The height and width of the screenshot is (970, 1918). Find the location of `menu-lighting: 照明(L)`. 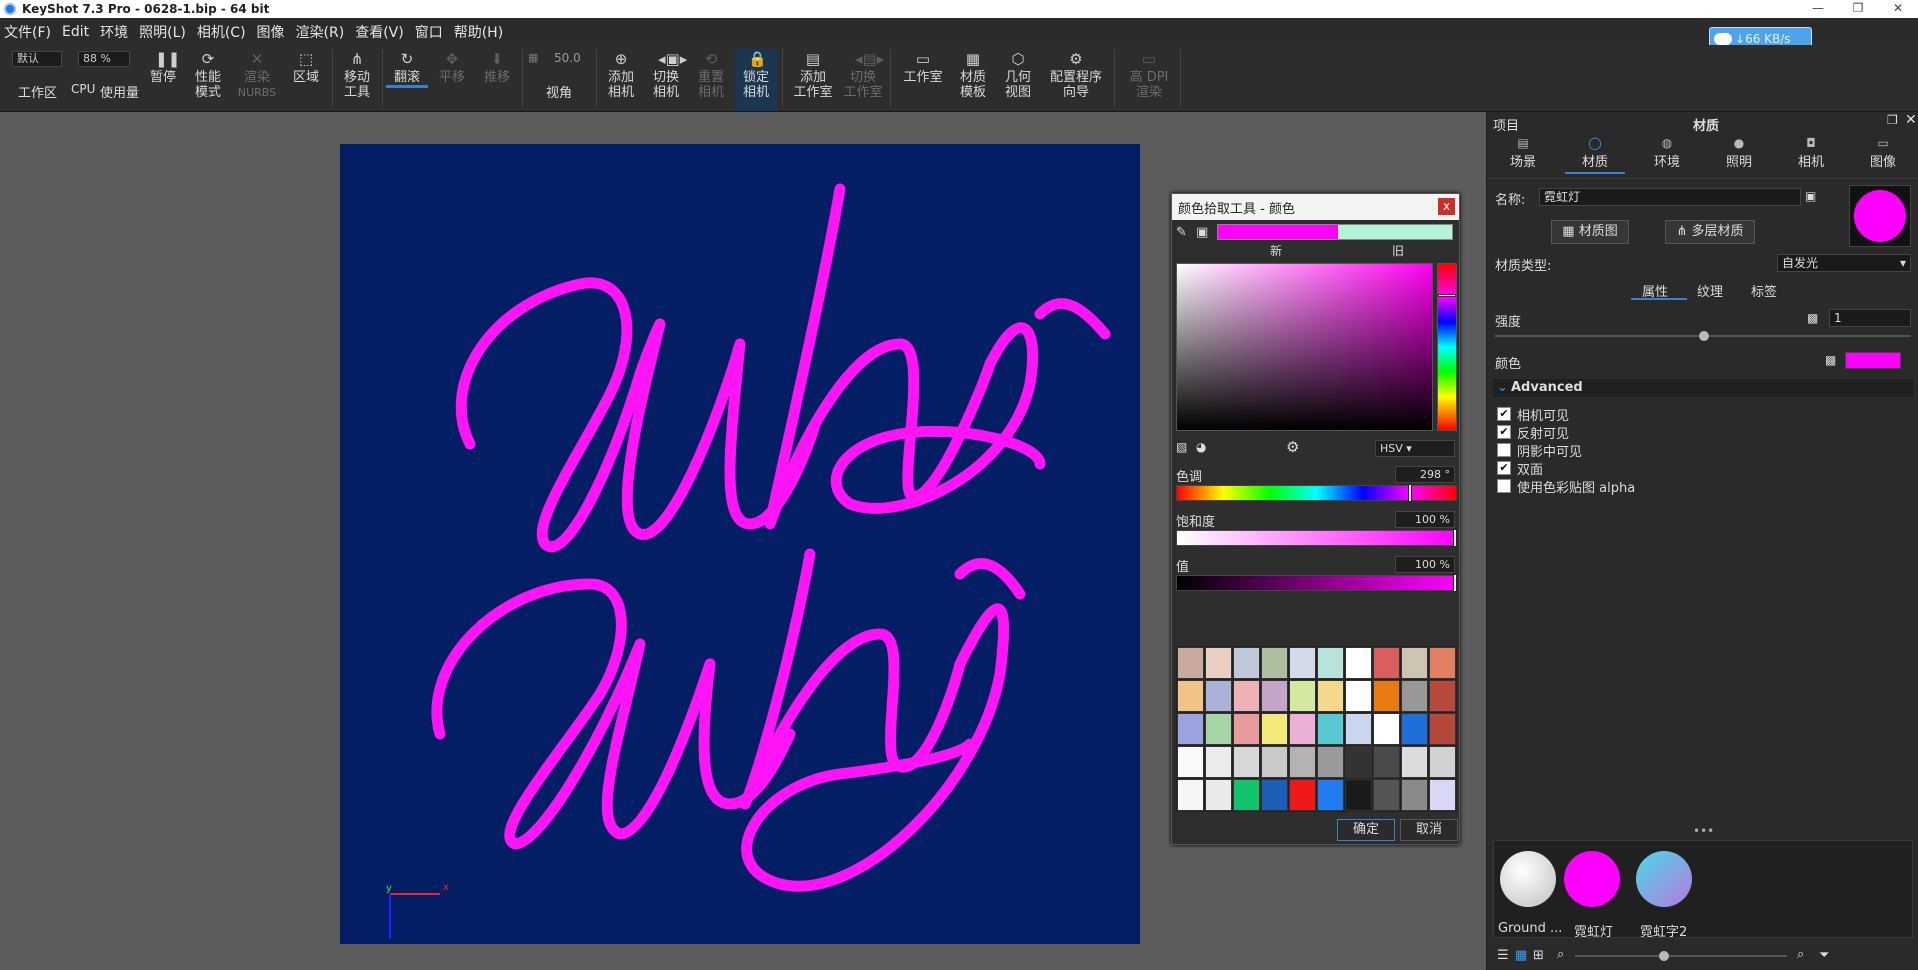

menu-lighting: 照明(L) is located at coordinates (162, 32).